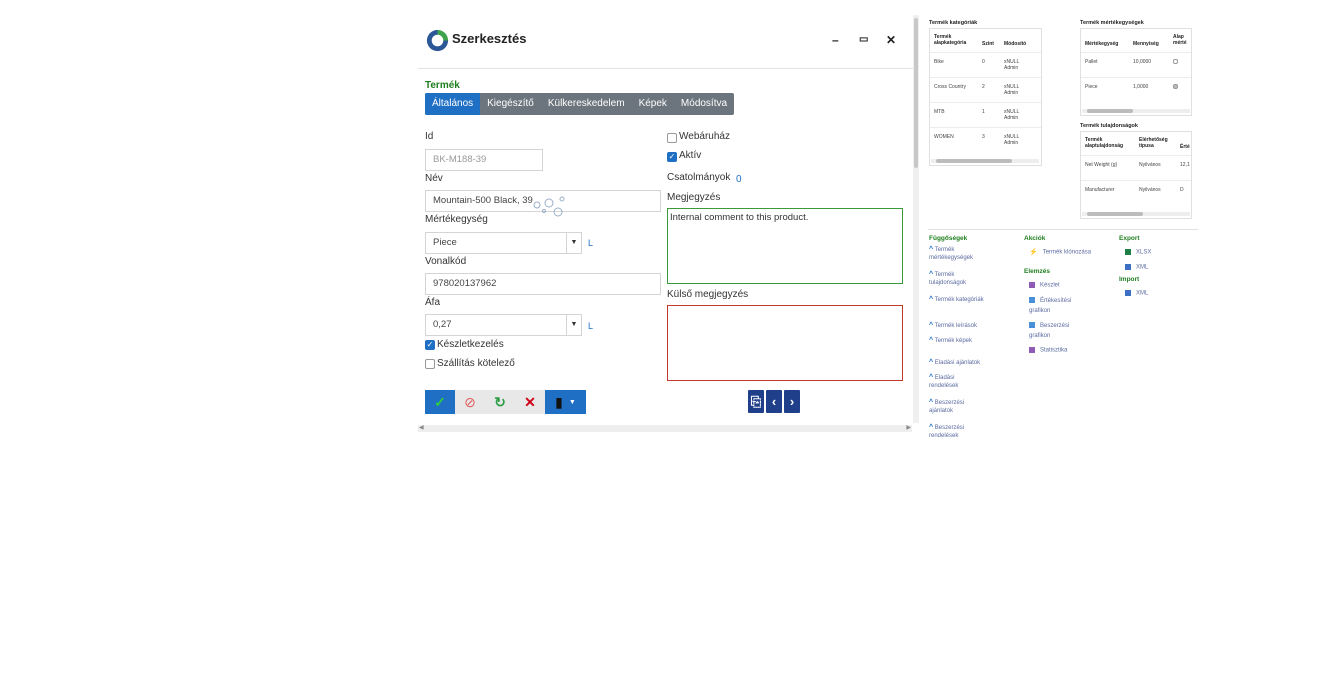  What do you see at coordinates (573, 325) in the screenshot?
I see `vat-dropdown-icon: ▼` at bounding box center [573, 325].